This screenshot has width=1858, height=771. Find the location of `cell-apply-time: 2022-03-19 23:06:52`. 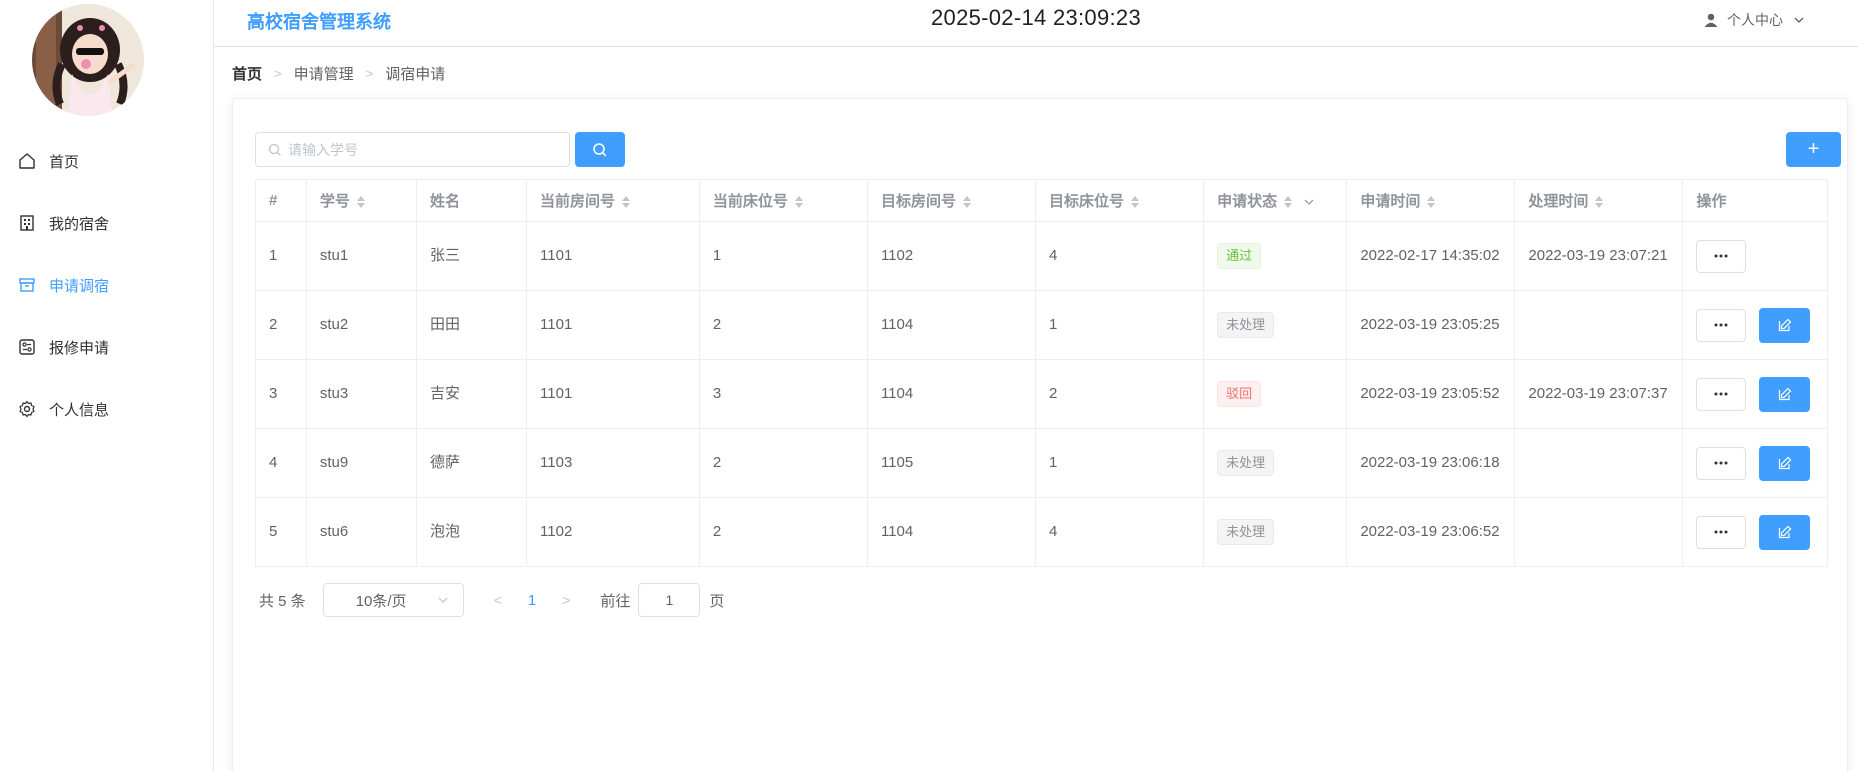

cell-apply-time: 2022-03-19 23:06:52 is located at coordinates (1431, 532).